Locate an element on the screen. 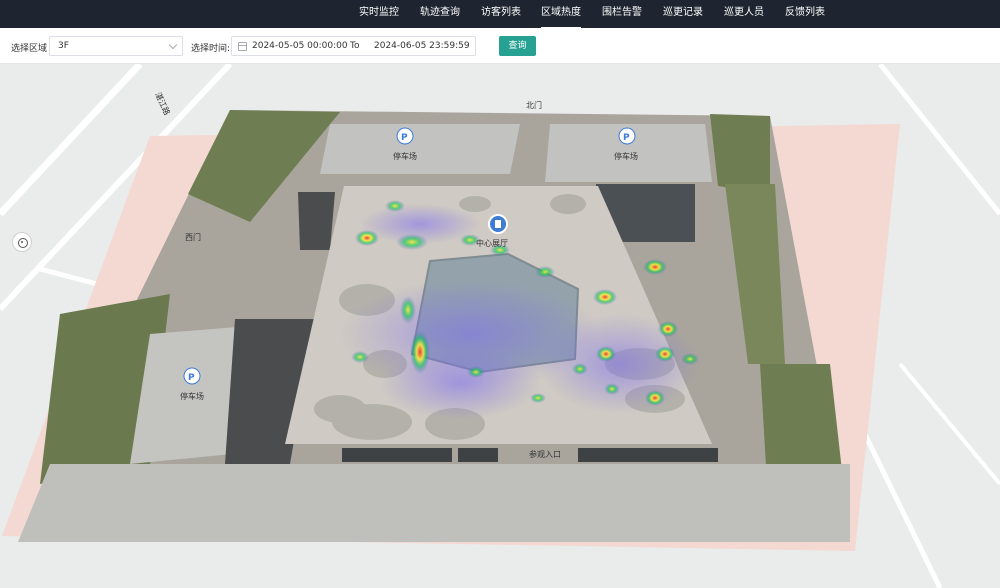 The image size is (1000, 588). tab-feedback-list: 反馈列表 is located at coordinates (805, 14).